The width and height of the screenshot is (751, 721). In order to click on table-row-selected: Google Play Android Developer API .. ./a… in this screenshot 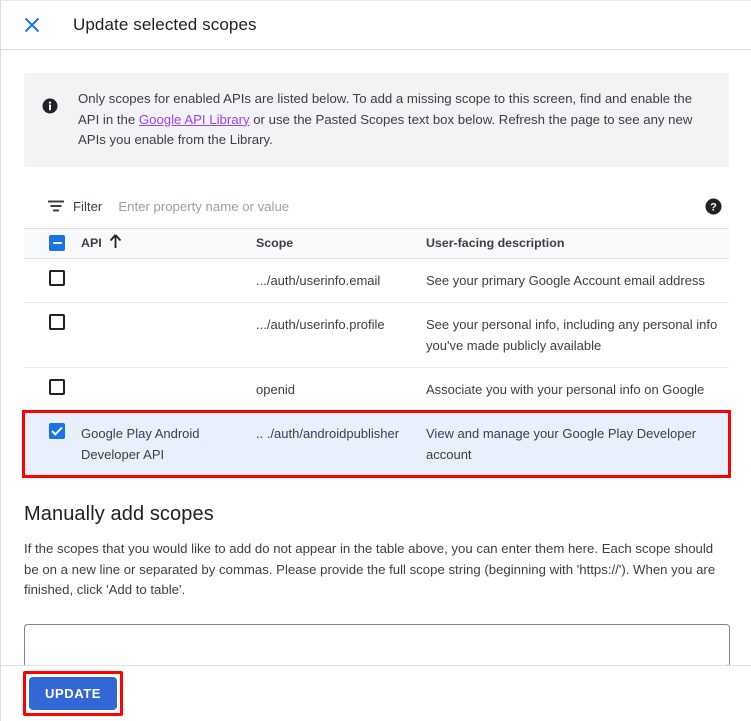, I will do `click(376, 443)`.